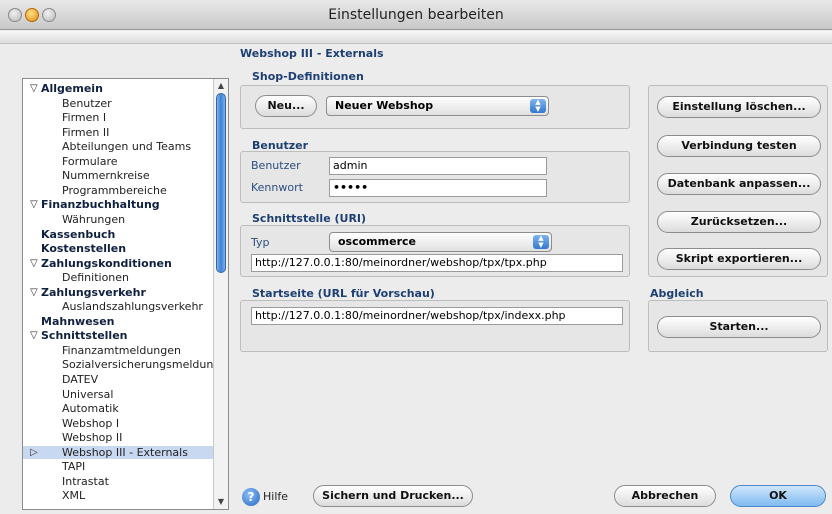  I want to click on tree-item-label: DATEV, so click(80, 379).